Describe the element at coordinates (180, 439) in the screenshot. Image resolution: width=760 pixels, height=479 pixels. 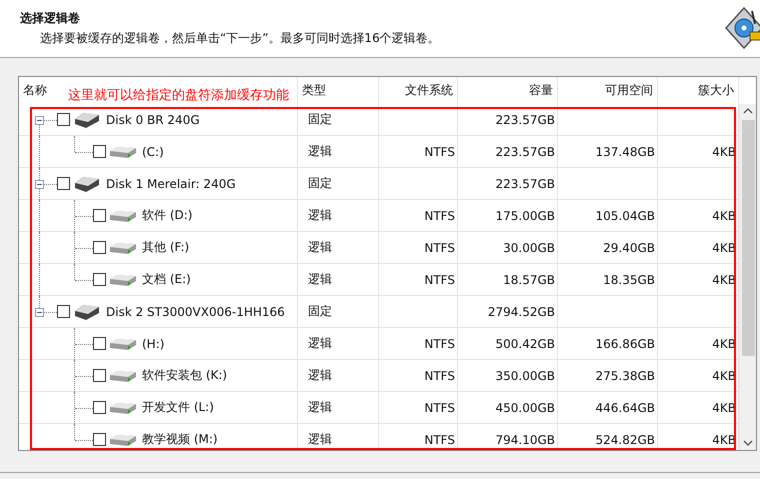
I see `volume-name: 教学视频 (M:)` at that location.